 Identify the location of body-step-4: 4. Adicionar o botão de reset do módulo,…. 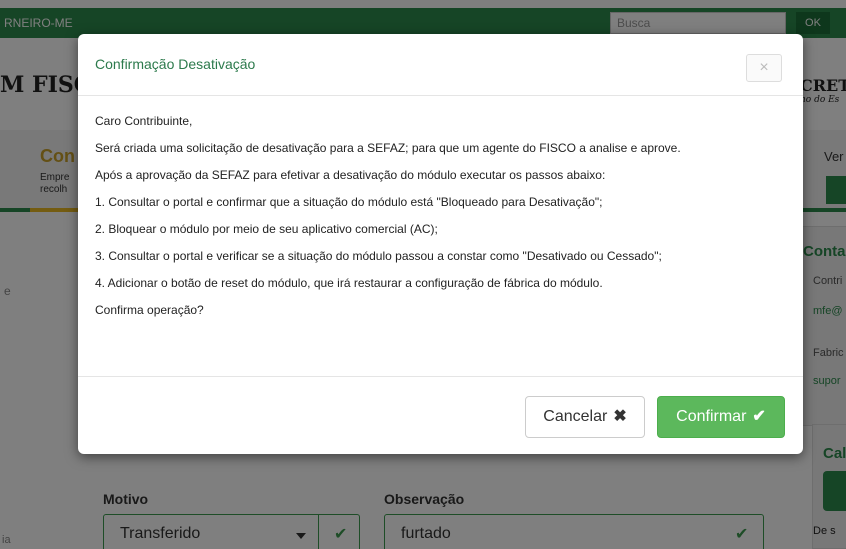
(349, 283).